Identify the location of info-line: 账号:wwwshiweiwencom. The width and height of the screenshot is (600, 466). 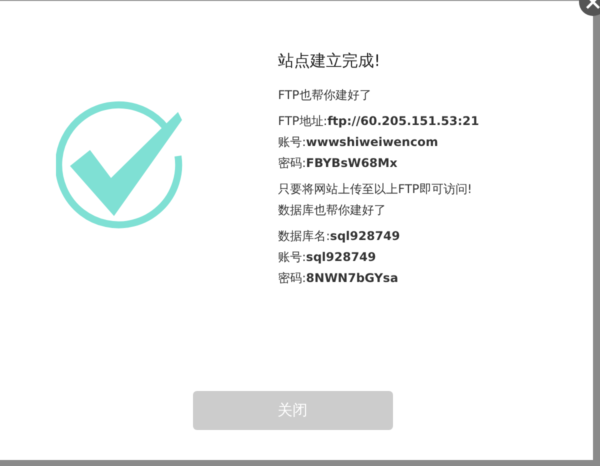
(359, 142).